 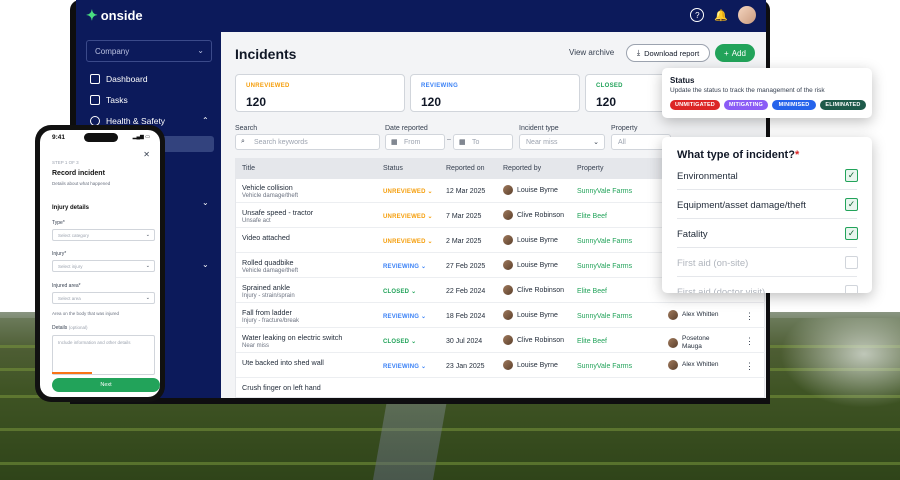 I want to click on incident-type-option: Equipment/asset damage/theft ✓, so click(x=767, y=205).